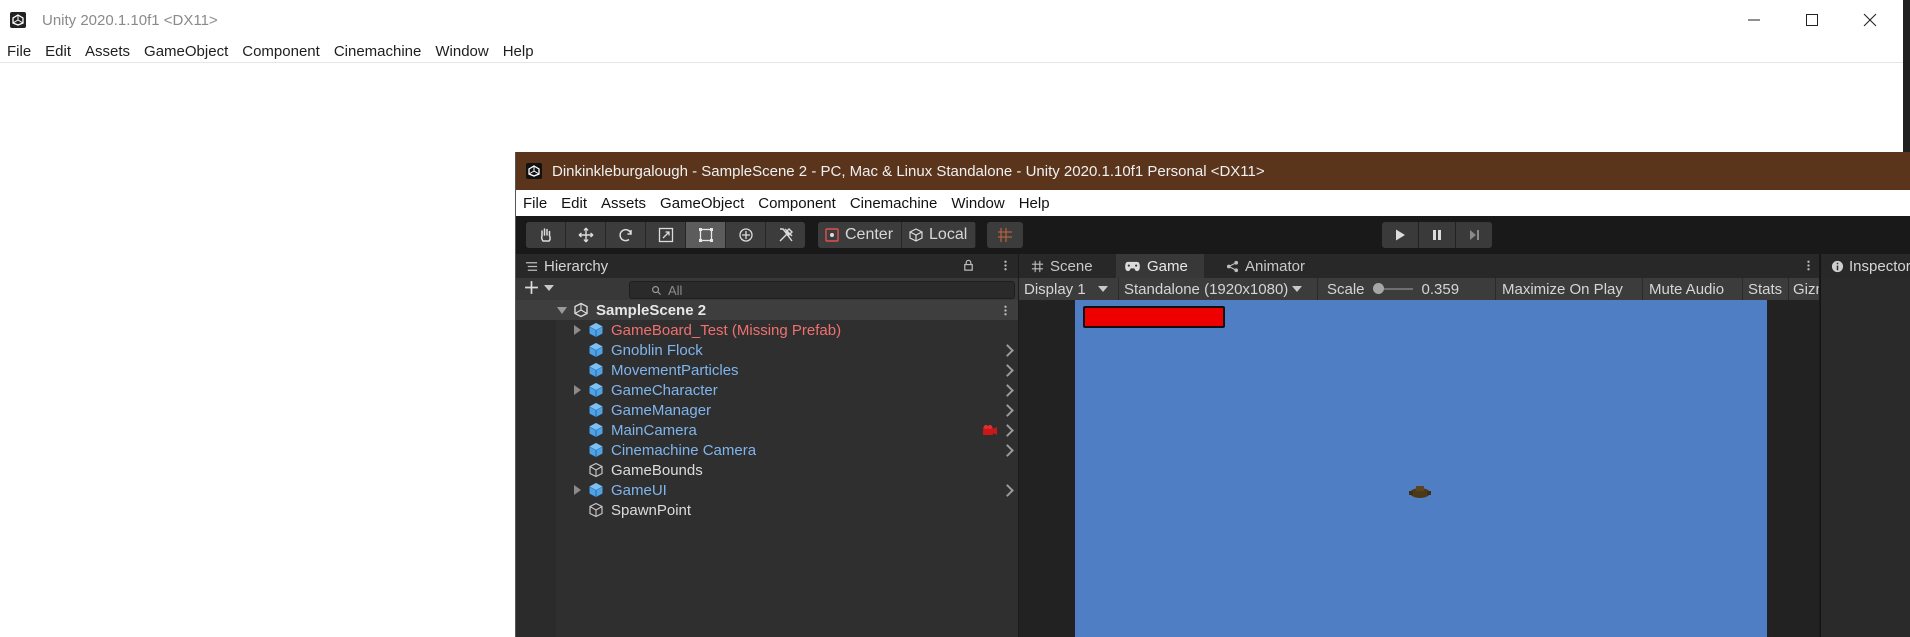  I want to click on stats-label: Stats, so click(1765, 289).